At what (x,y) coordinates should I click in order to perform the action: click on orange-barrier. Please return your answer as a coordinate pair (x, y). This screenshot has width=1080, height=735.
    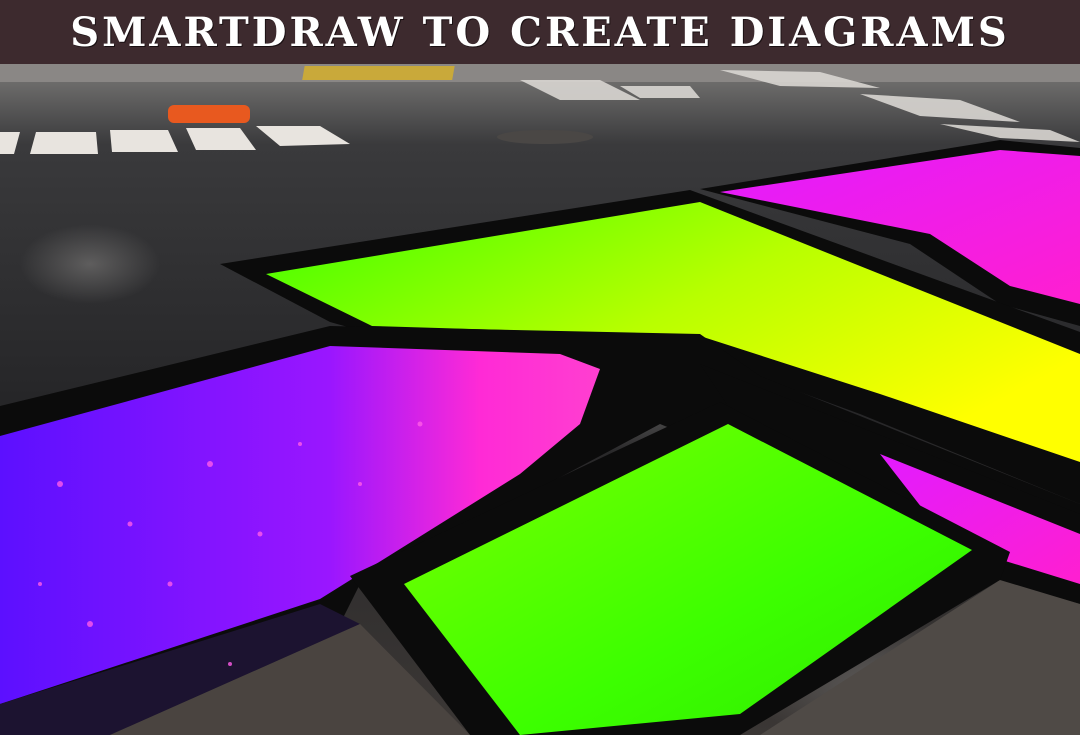
    Looking at the image, I should click on (209, 114).